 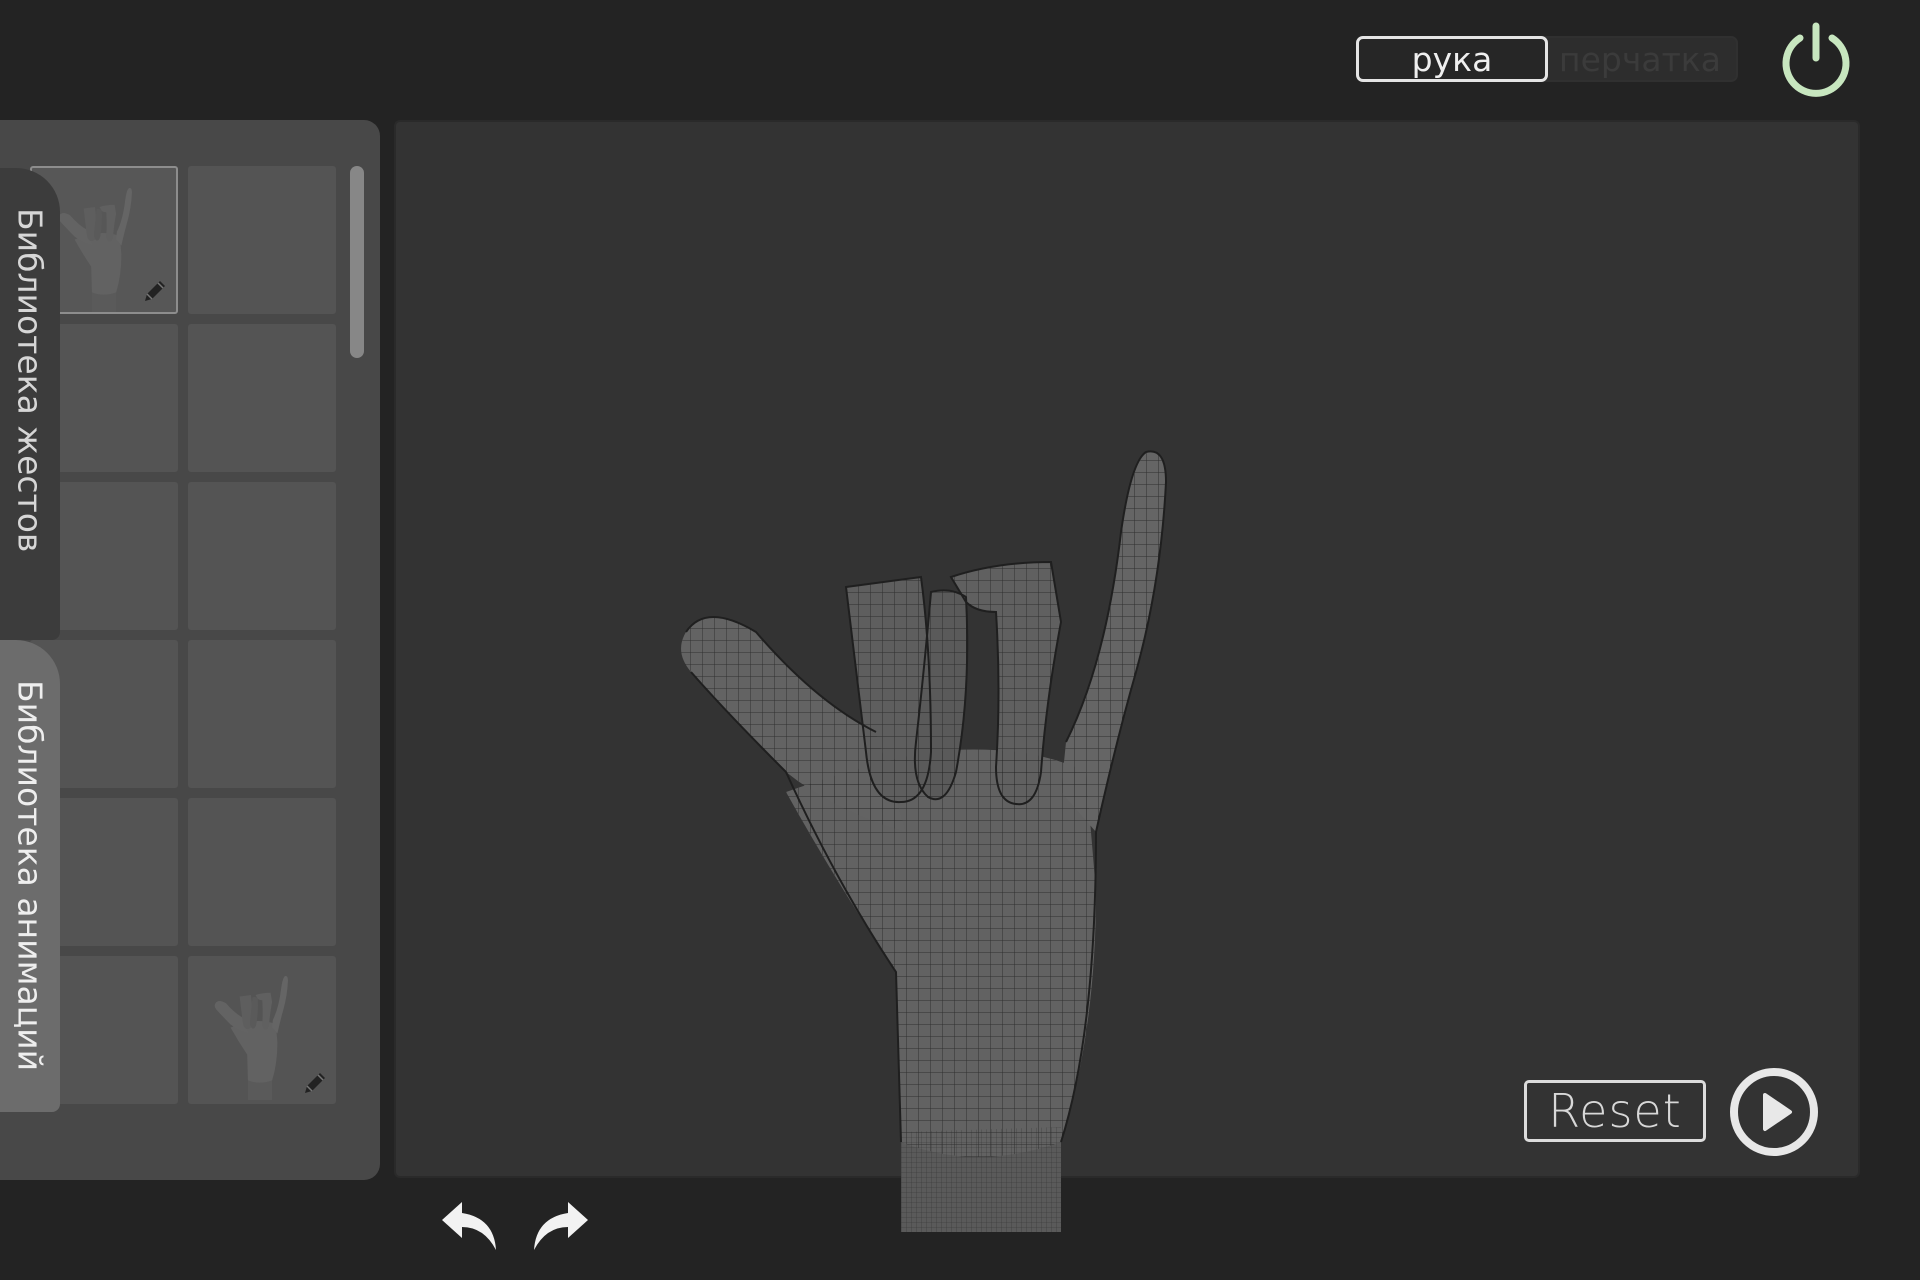 What do you see at coordinates (1640, 59) in the screenshot?
I see `mode-glove-button: перчатка` at bounding box center [1640, 59].